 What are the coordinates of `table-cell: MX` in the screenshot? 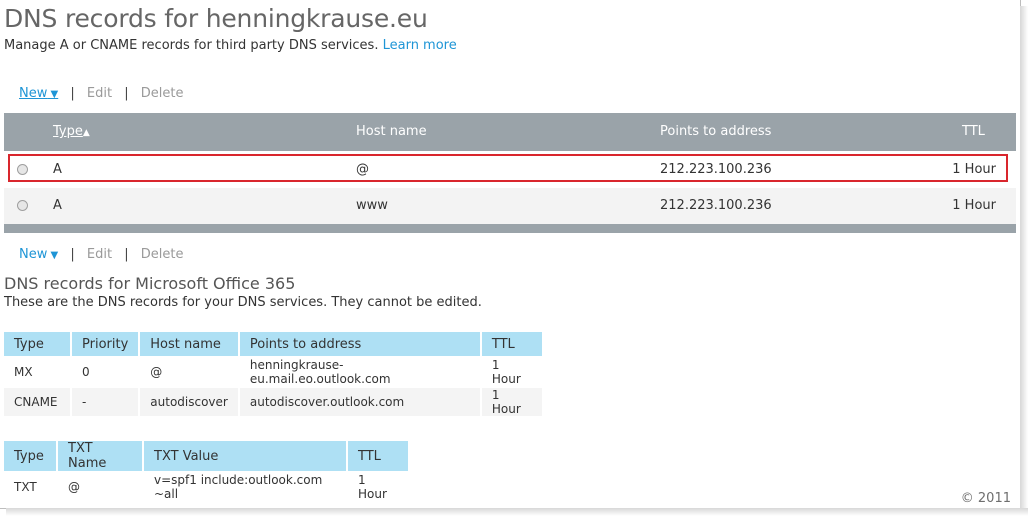 It's located at (37, 372).